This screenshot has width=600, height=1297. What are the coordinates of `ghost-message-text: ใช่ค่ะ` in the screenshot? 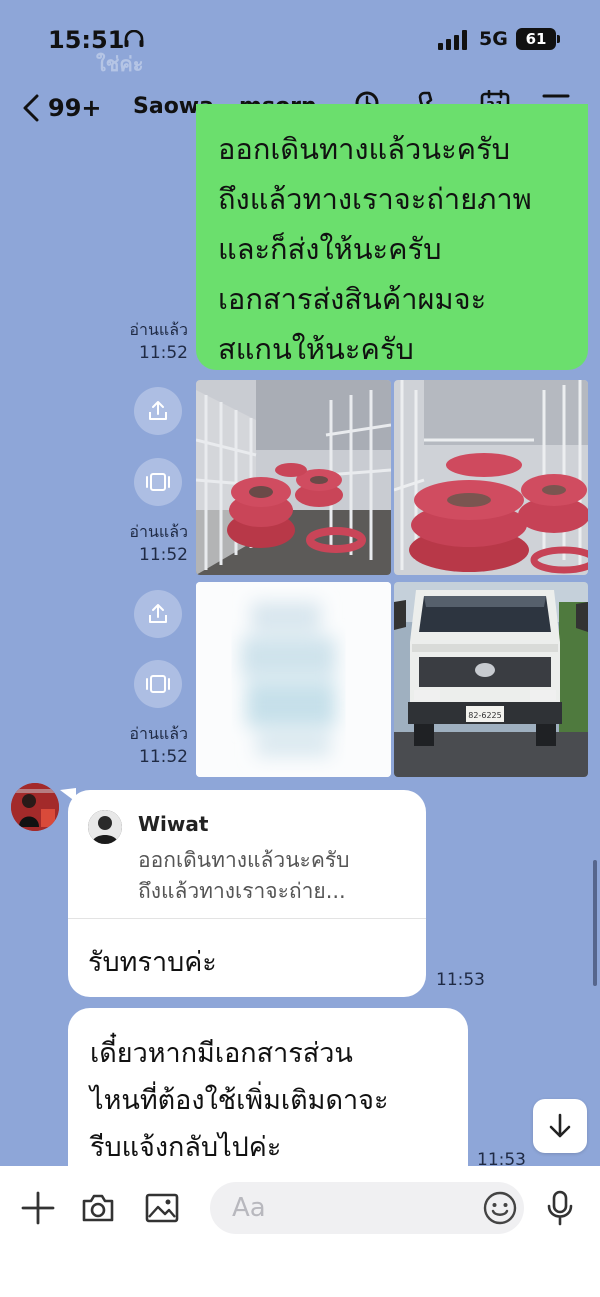 It's located at (120, 64).